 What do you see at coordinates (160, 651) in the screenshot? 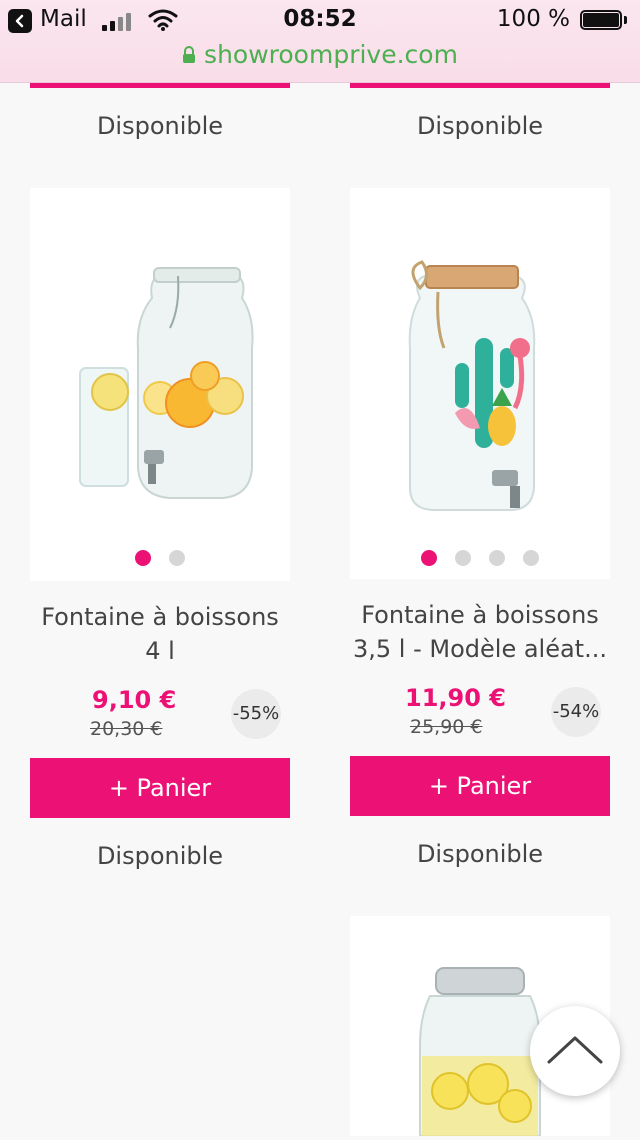
I see `product-title-line: 4 l` at bounding box center [160, 651].